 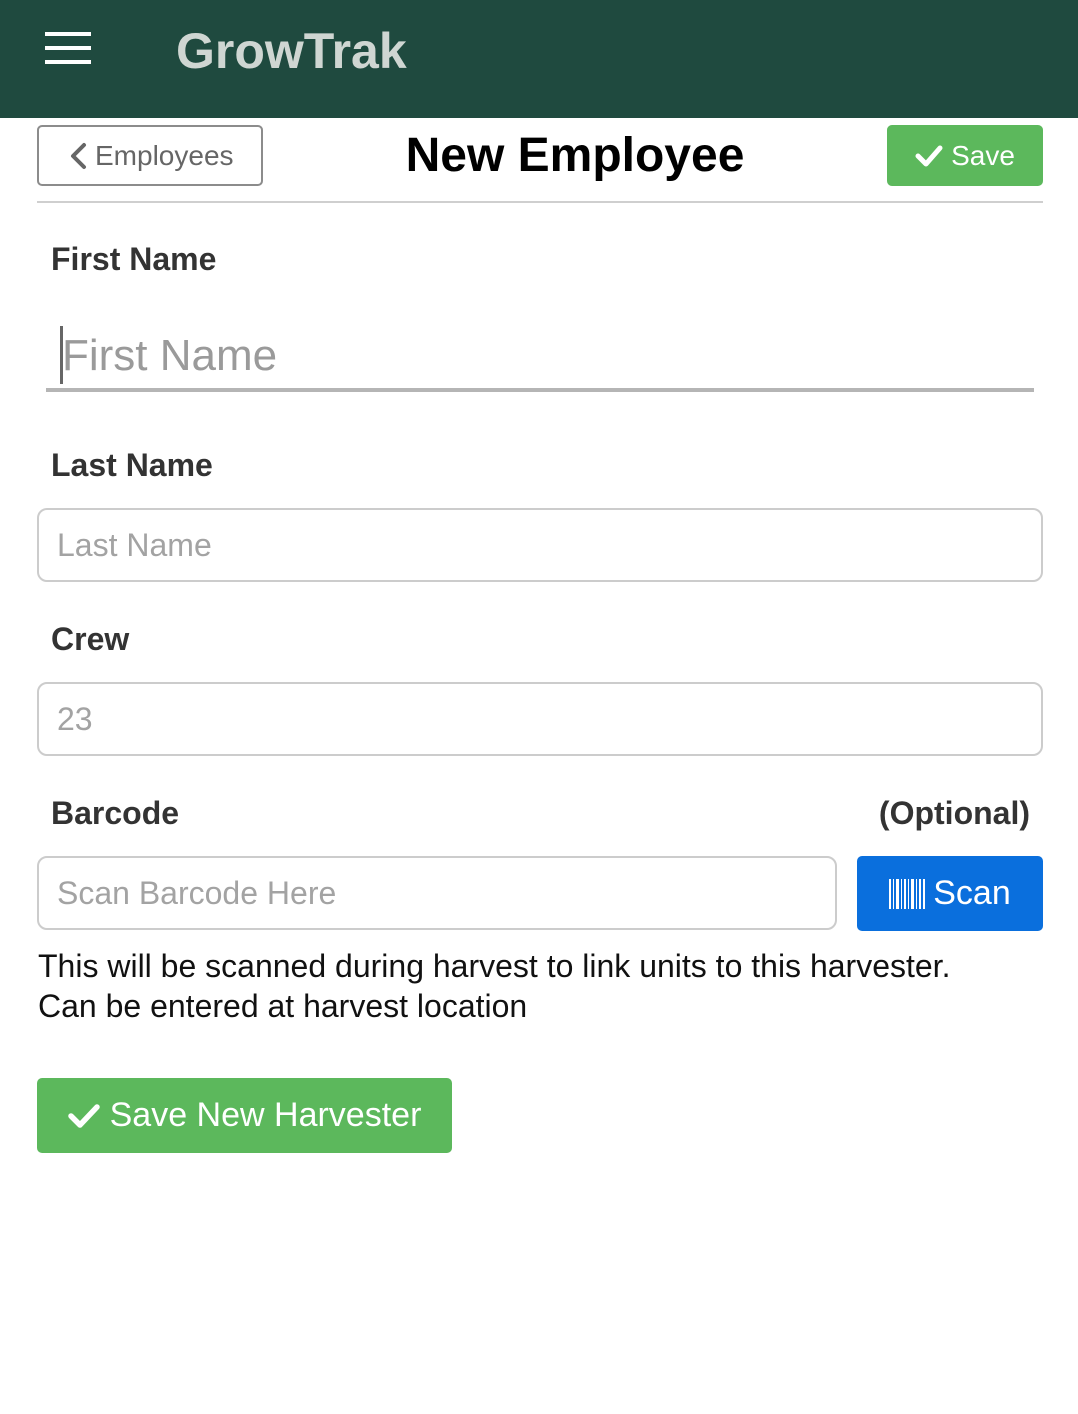 I want to click on last-name-input, so click(x=540, y=545).